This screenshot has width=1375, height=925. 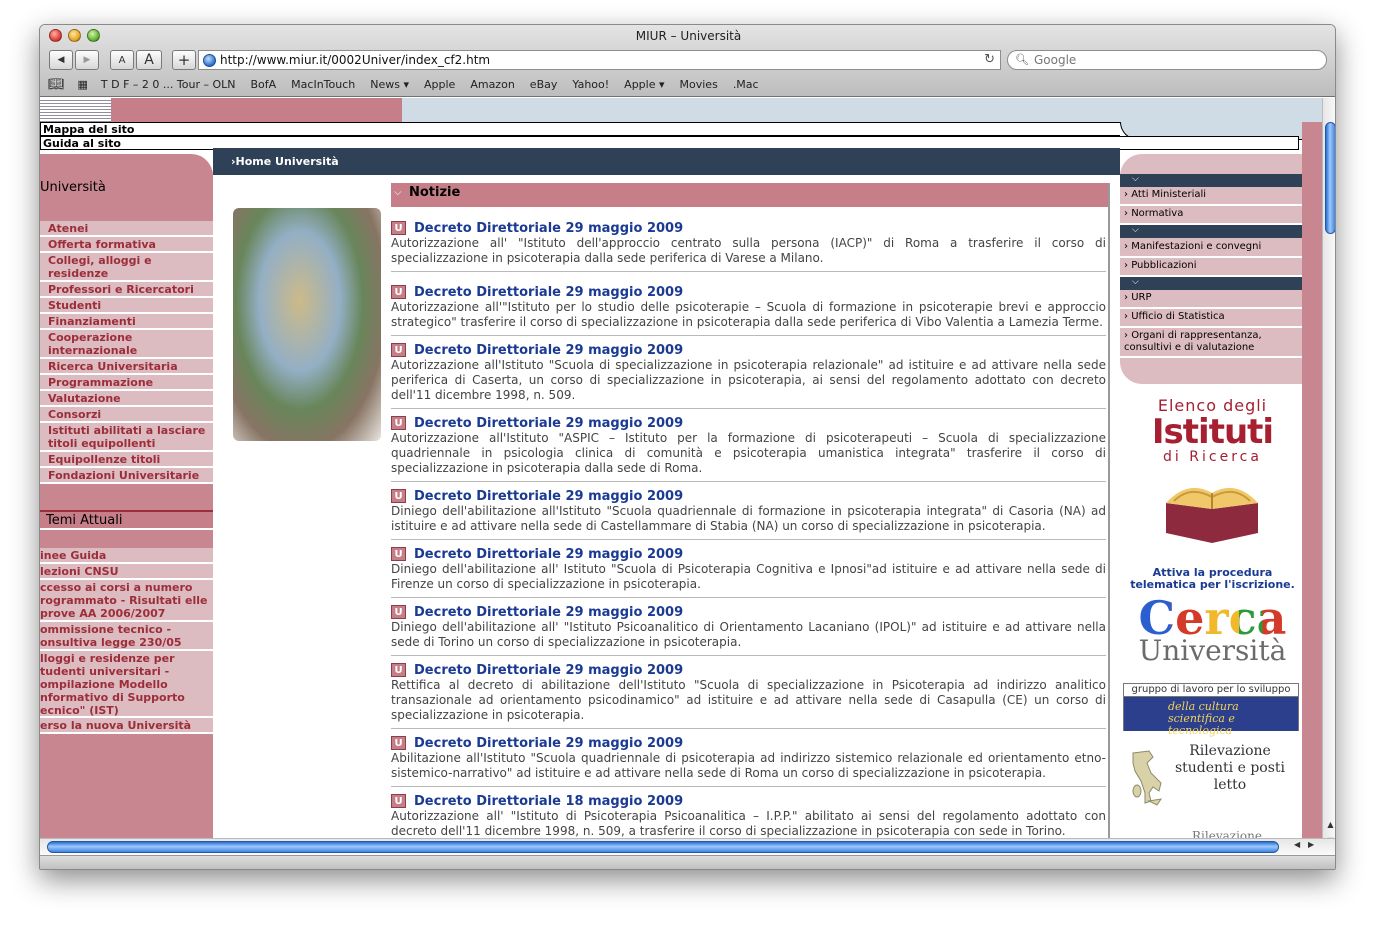 What do you see at coordinates (544, 84) in the screenshot?
I see `bookmark-item: eBay` at bounding box center [544, 84].